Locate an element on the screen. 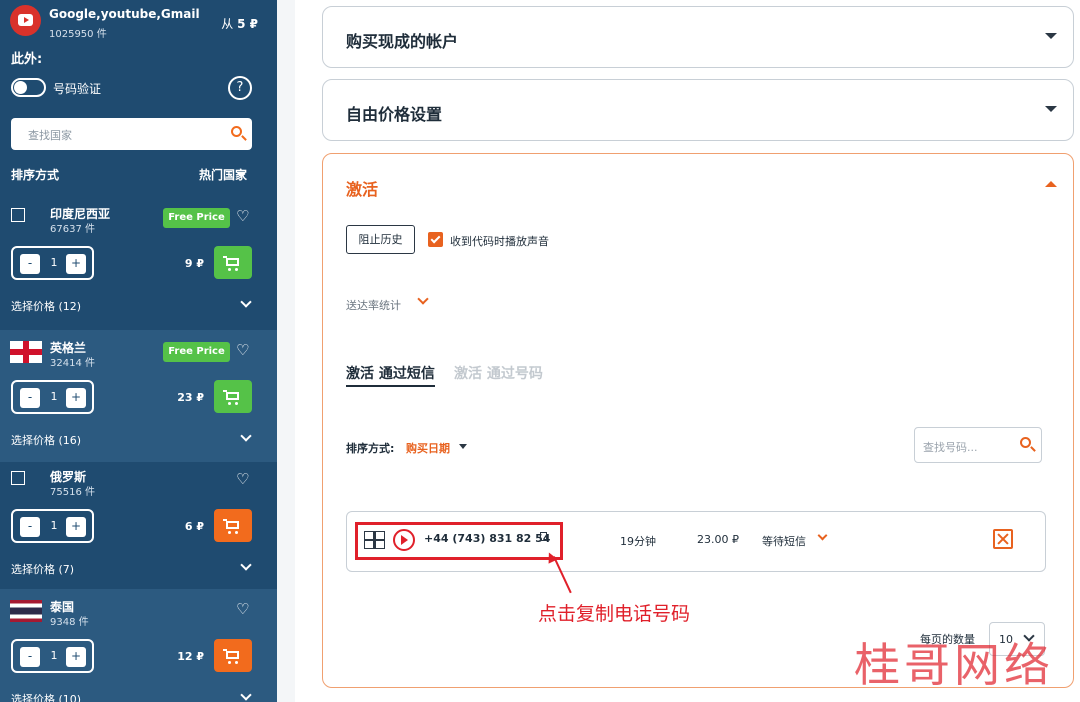  sort-dropdown: 购买日期 is located at coordinates (428, 448).